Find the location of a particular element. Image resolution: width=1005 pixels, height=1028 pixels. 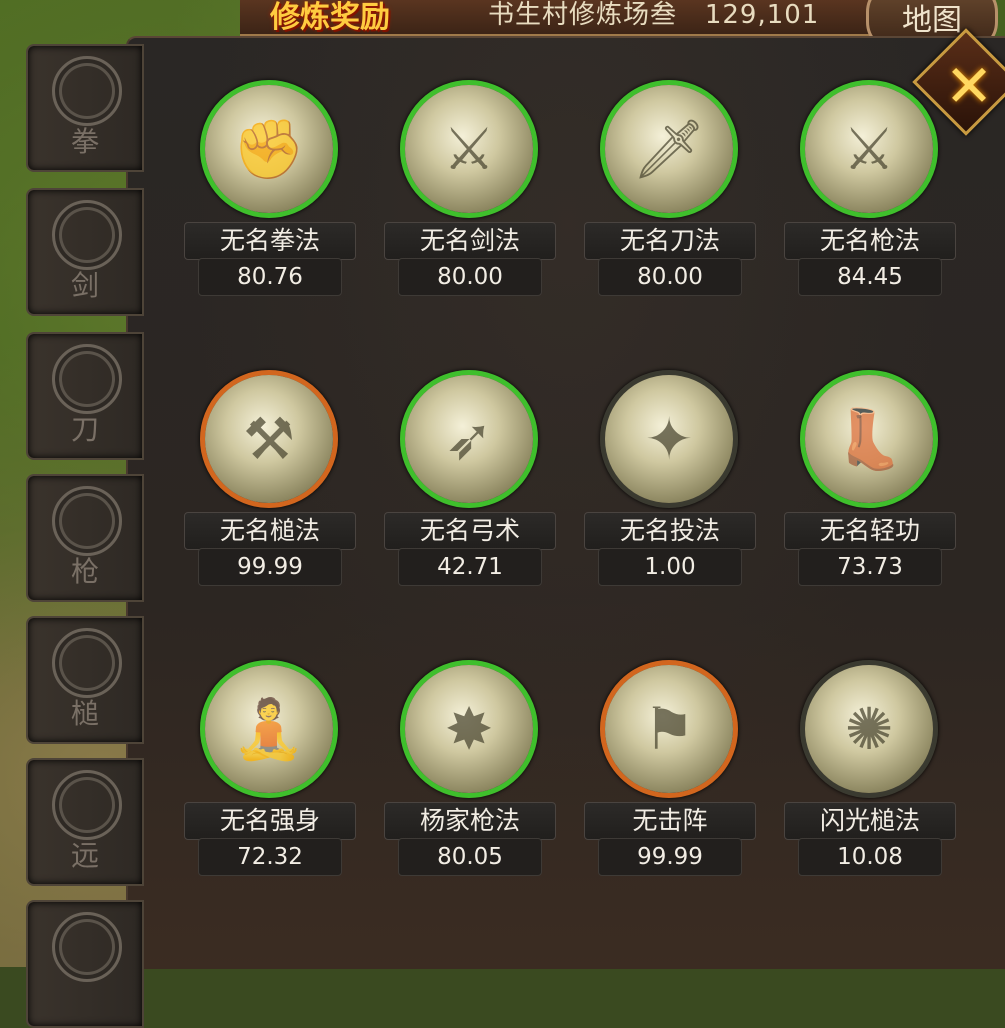

skill-name: 无击阵 is located at coordinates (670, 821).